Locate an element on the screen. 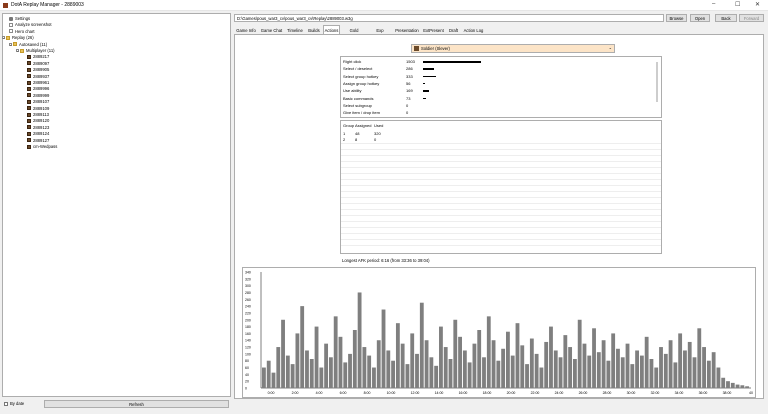 The width and height of the screenshot is (768, 414). group-column-header: Used is located at coordinates (379, 125).